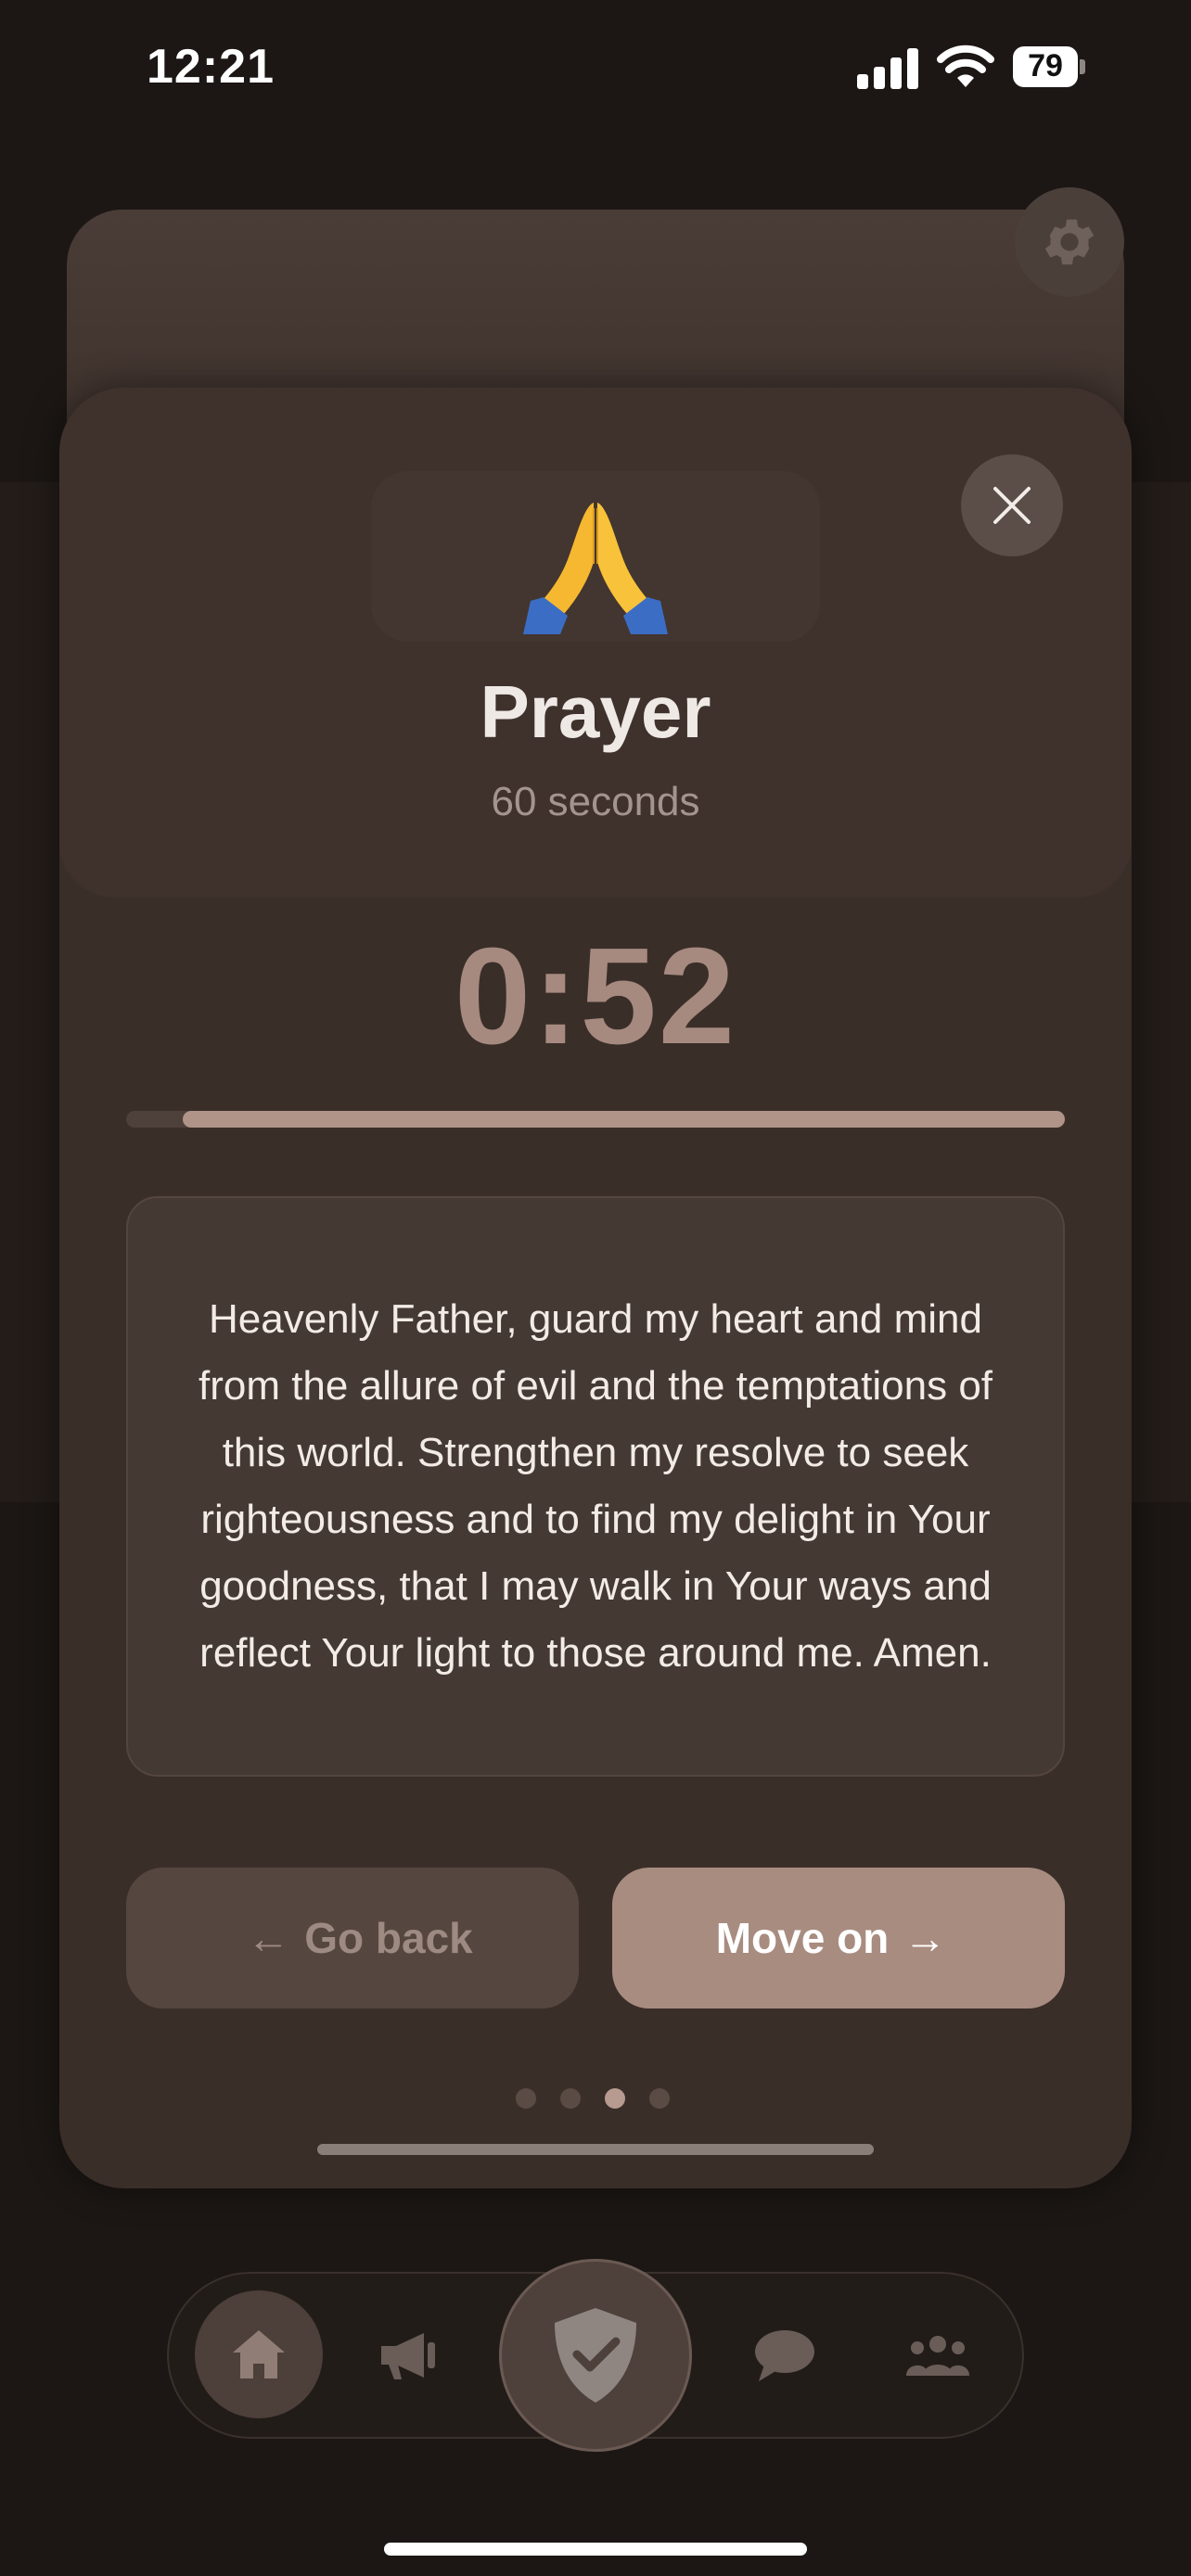  I want to click on countdown-timer: 0:52, so click(595, 997).